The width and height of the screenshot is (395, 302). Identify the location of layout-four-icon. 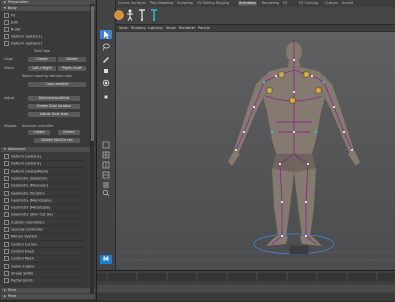
(106, 154).